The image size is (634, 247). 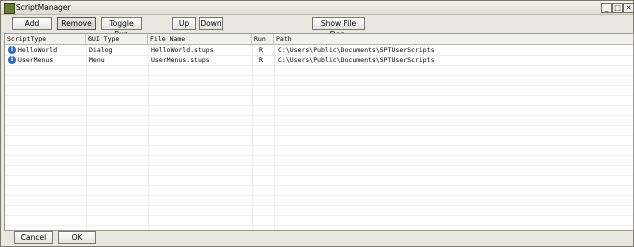 I want to click on add-button: Add, so click(x=32, y=23).